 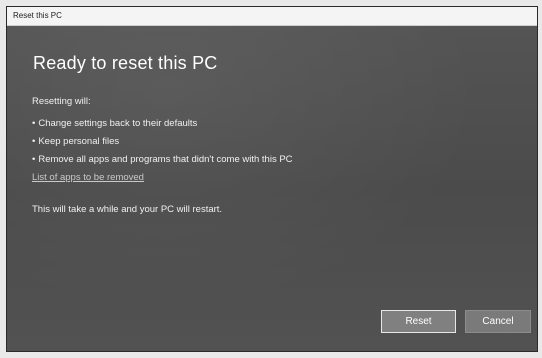 I want to click on list-item: Change settings back to their defaults, so click(x=162, y=124).